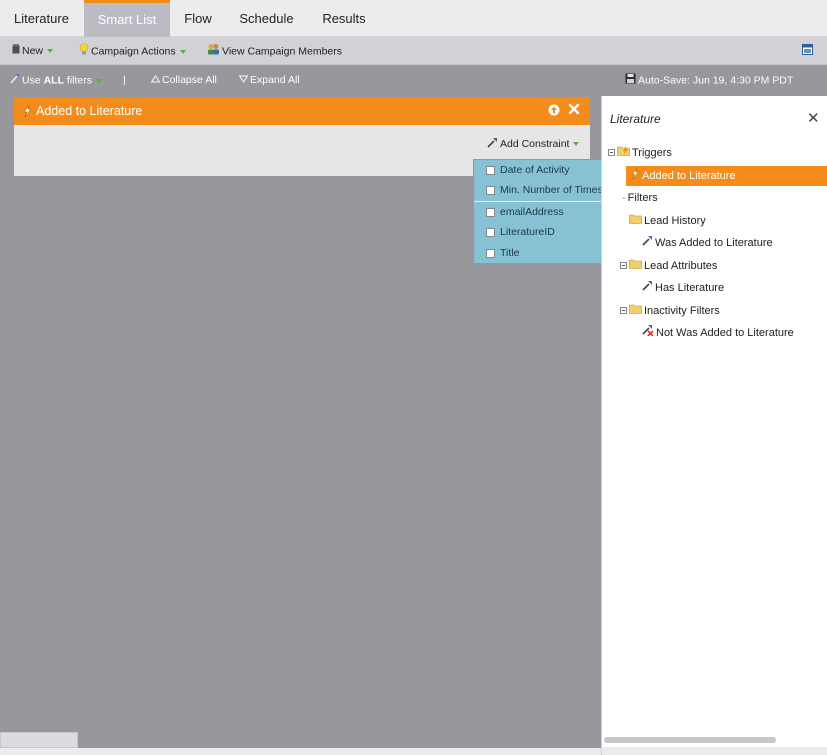 The image size is (827, 755). What do you see at coordinates (624, 198) in the screenshot?
I see `tree-connector: -` at bounding box center [624, 198].